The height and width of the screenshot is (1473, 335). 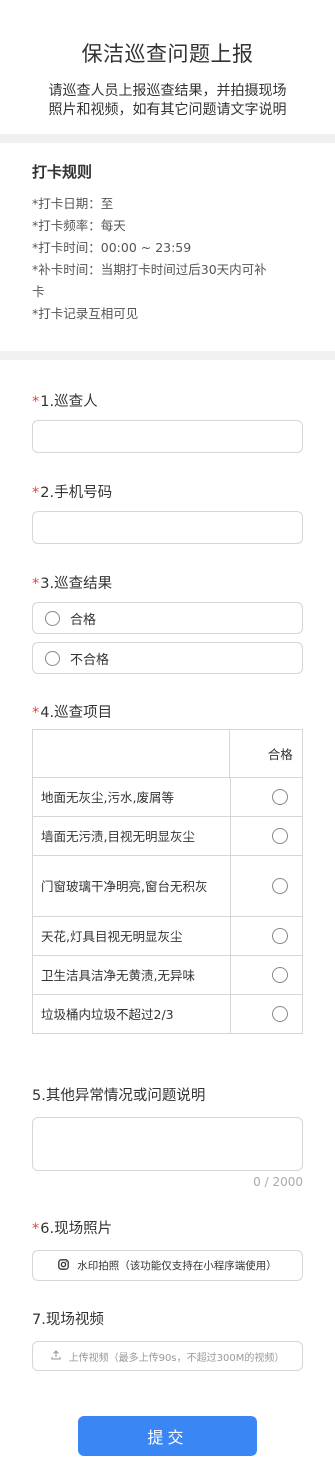 I want to click on matrix-header-row: 合格, so click(x=167, y=753).